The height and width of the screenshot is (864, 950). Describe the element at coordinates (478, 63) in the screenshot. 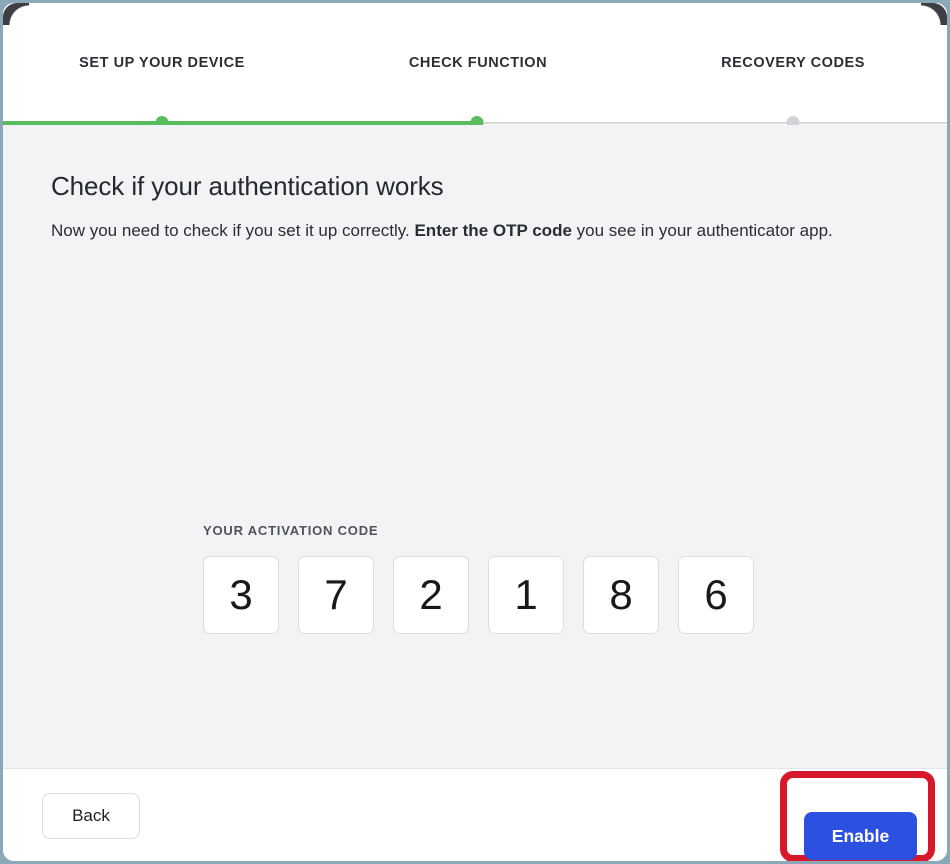

I see `step-label-check-function: CHECK FUNCTION` at that location.